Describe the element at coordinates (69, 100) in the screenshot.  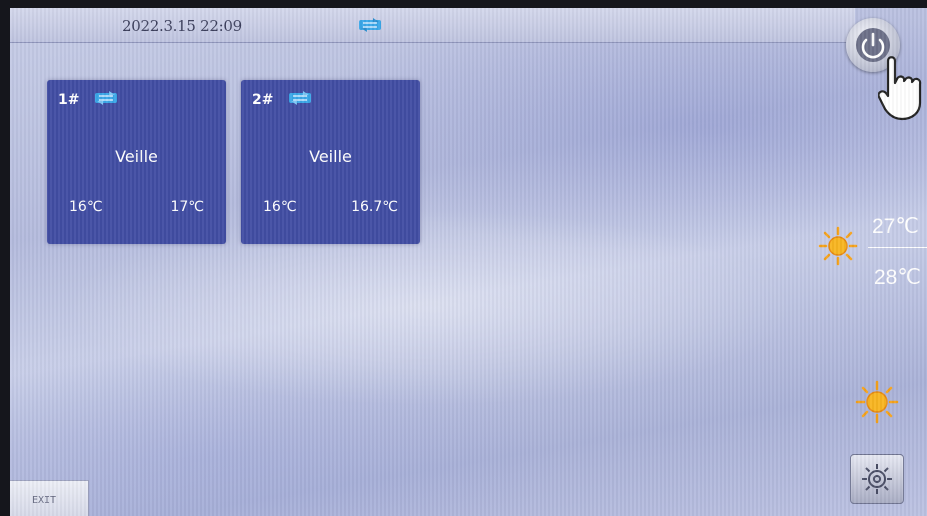
I see `unit-id: 1#` at that location.